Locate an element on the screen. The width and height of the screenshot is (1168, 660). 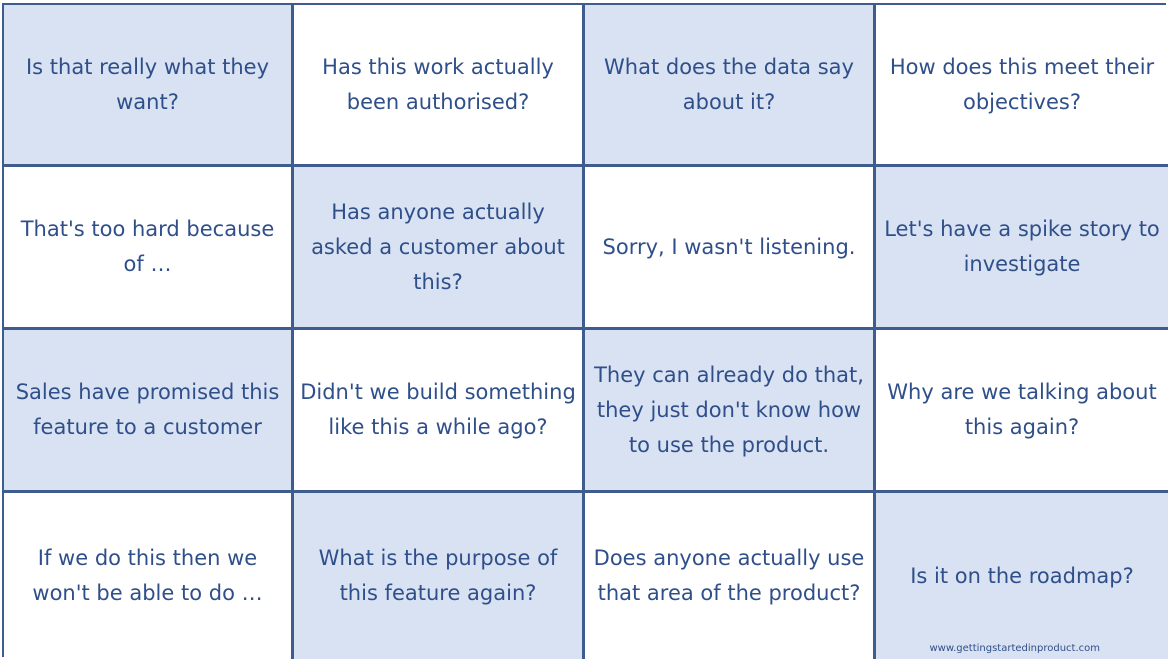
cell-text: Has this work actually been authorised? is located at coordinates (438, 84).